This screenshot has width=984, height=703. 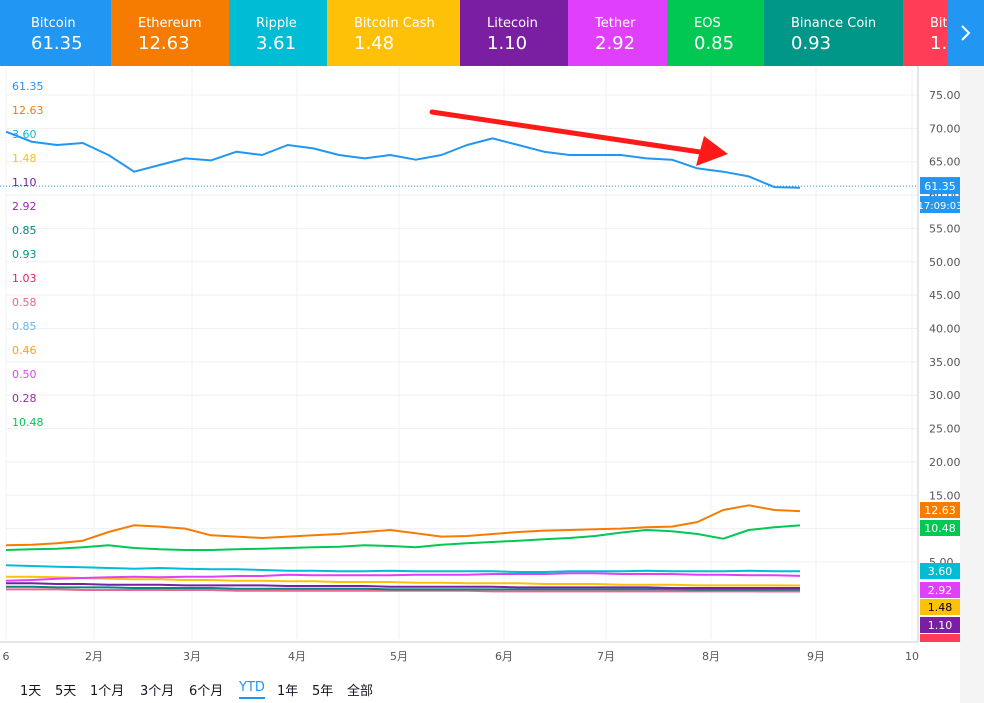 What do you see at coordinates (615, 43) in the screenshot?
I see `tile-value: 2.92` at bounding box center [615, 43].